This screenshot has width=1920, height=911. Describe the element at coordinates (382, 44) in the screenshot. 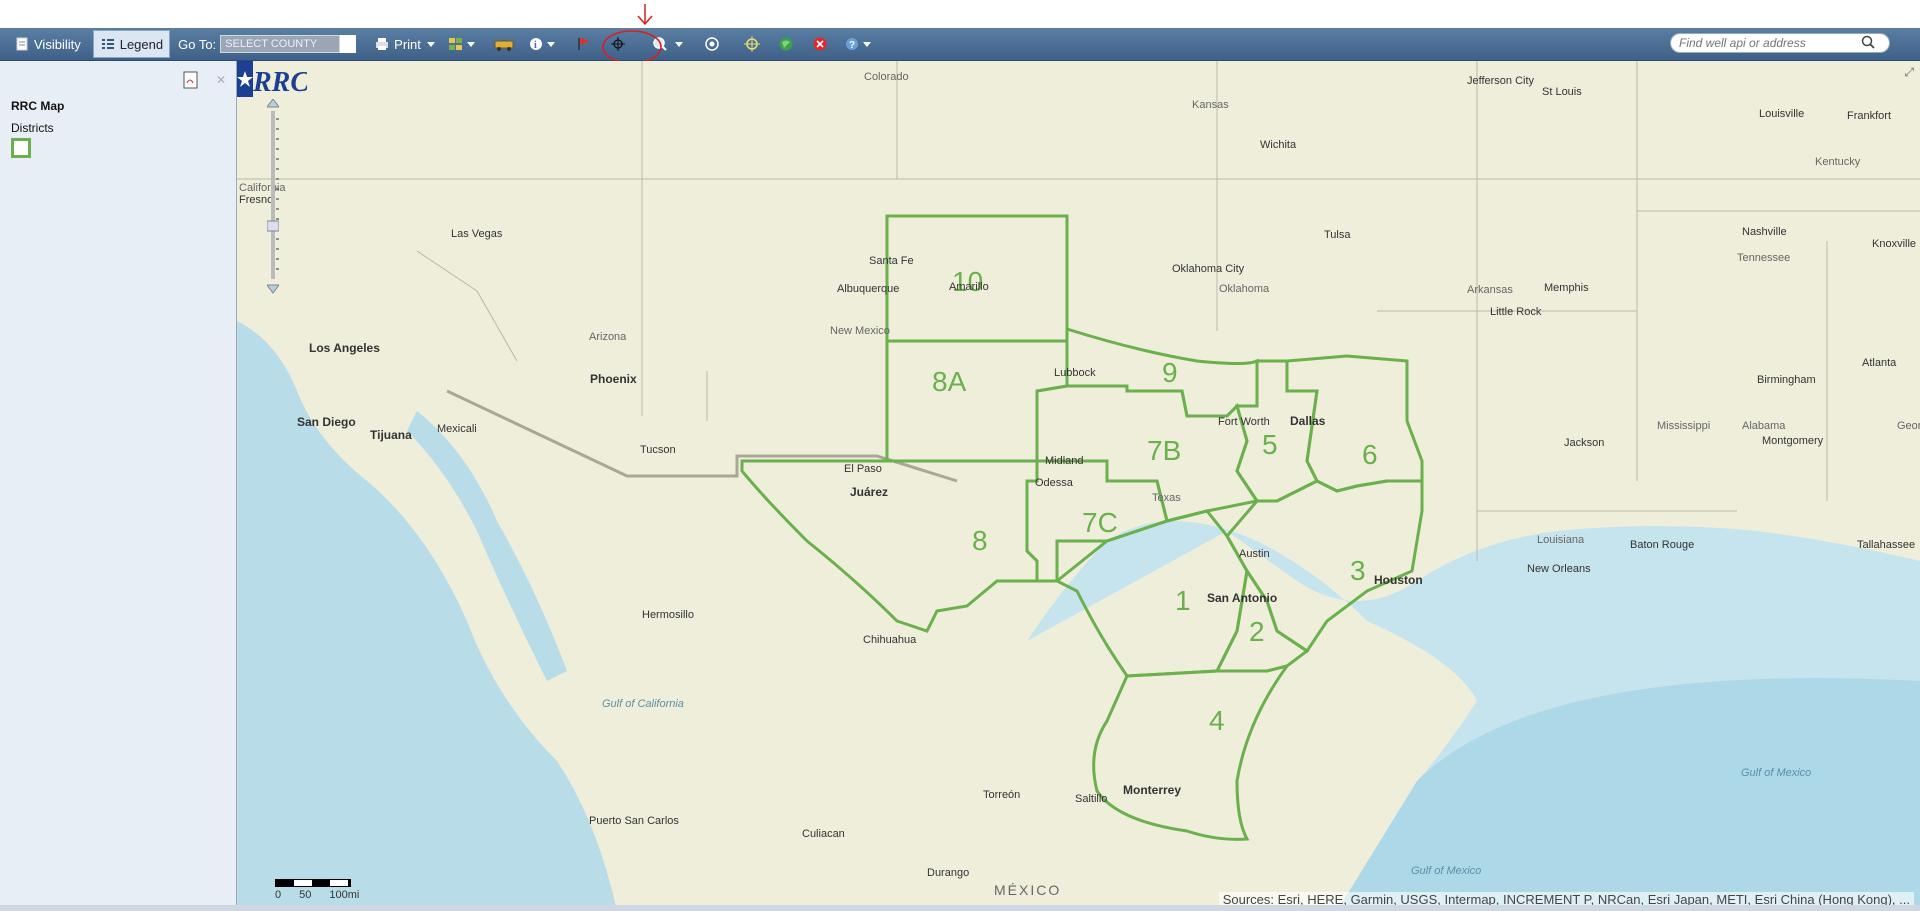

I see `printer-icon` at that location.